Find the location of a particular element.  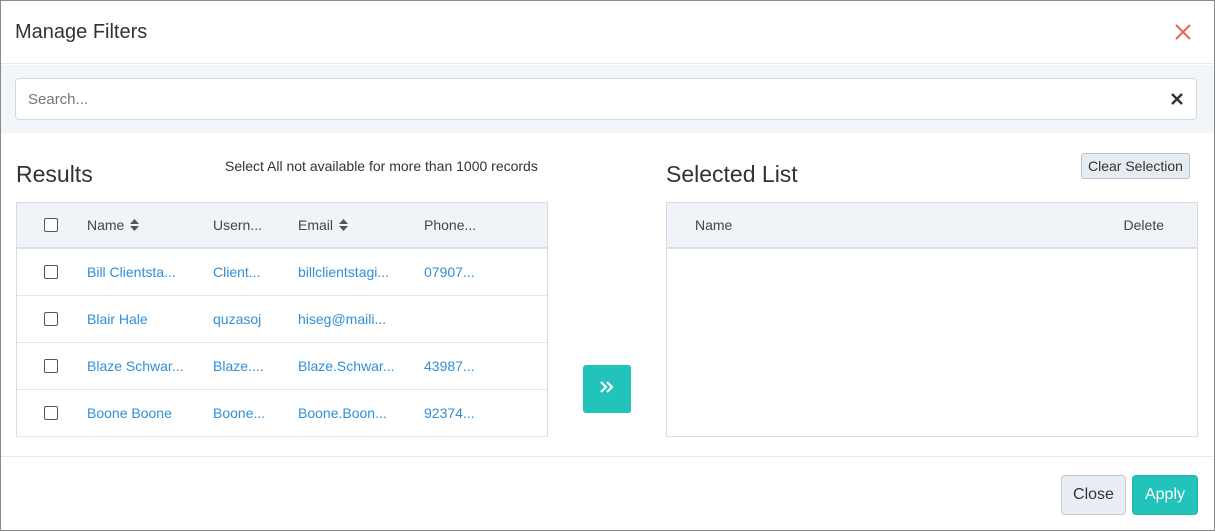

move-to-selected-button is located at coordinates (607, 389).